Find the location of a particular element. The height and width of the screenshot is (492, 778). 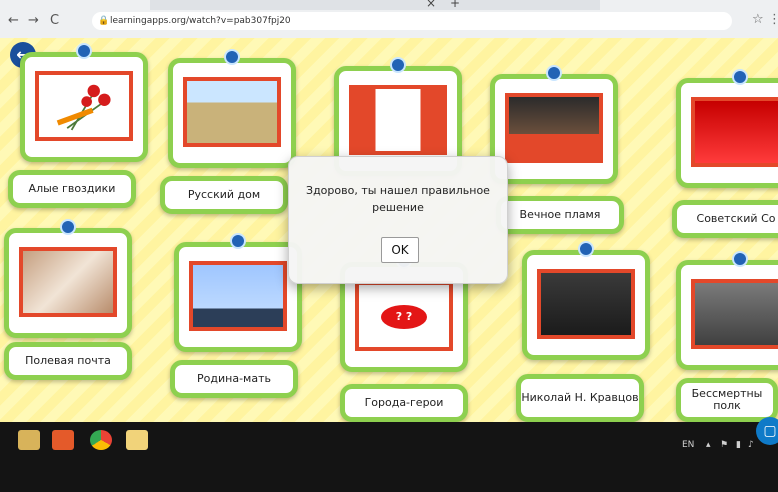

taskbar: EN ▴ ⚑ ▮ ♪ is located at coordinates (389, 457).